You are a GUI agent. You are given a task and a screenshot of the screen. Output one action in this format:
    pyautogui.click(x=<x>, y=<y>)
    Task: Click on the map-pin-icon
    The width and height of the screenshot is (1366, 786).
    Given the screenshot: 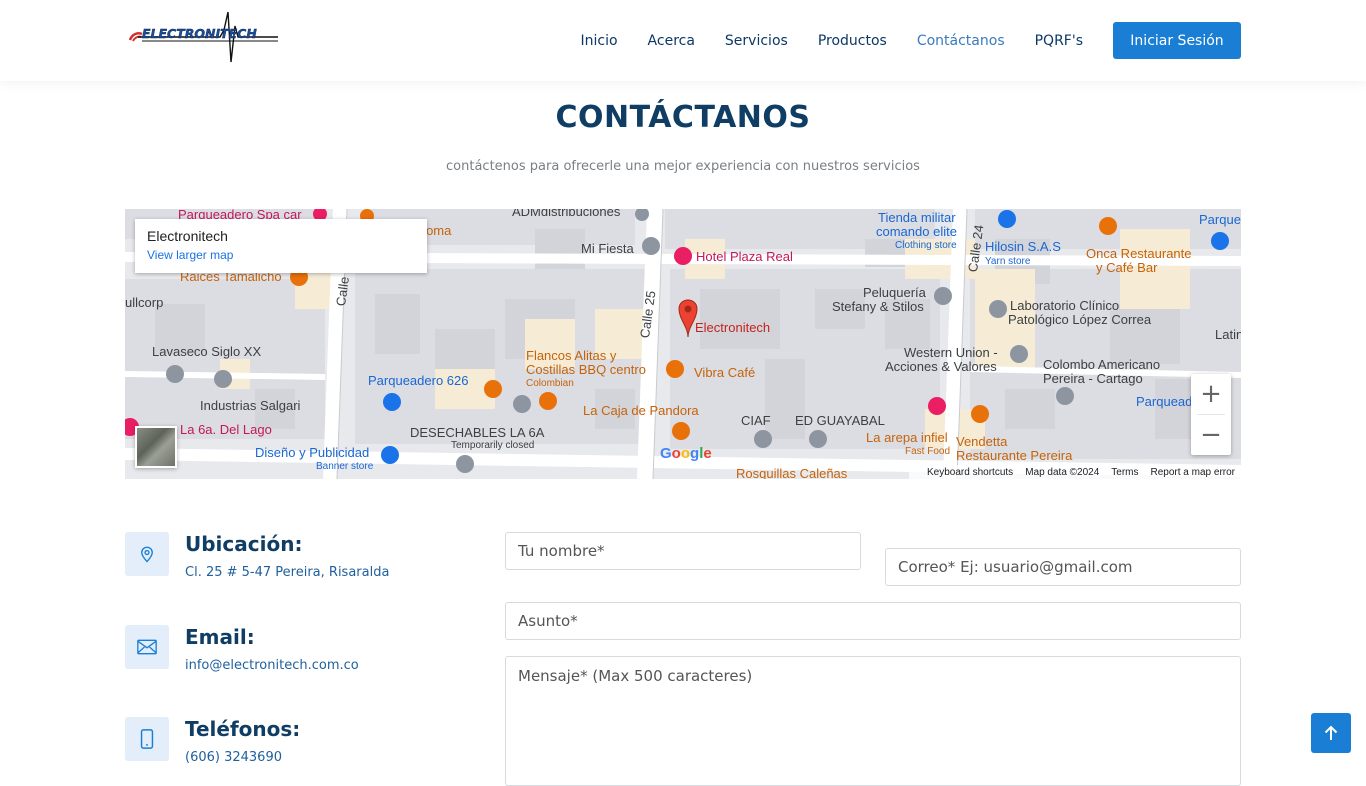 What is the action you would take?
    pyautogui.click(x=147, y=554)
    